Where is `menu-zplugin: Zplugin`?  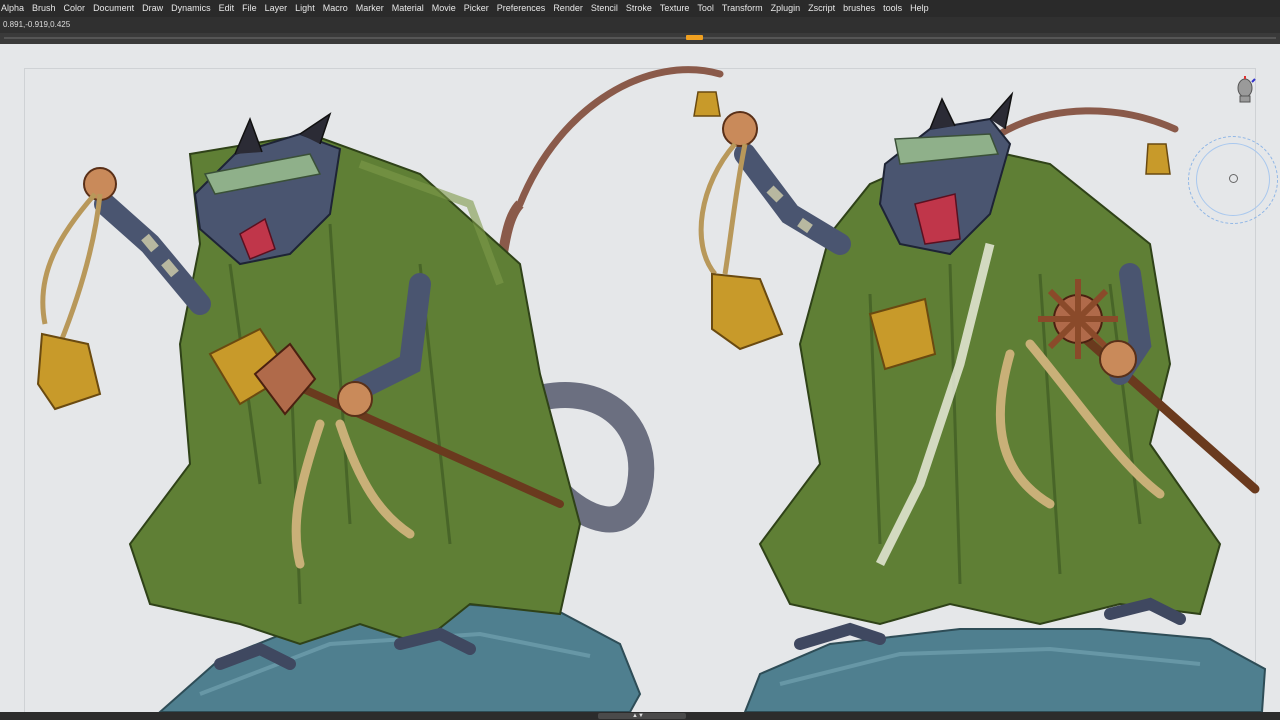 menu-zplugin: Zplugin is located at coordinates (786, 8).